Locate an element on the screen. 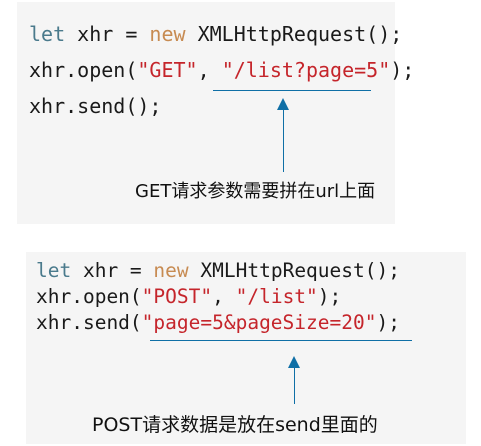  get-arrow-shaft is located at coordinates (283, 141).